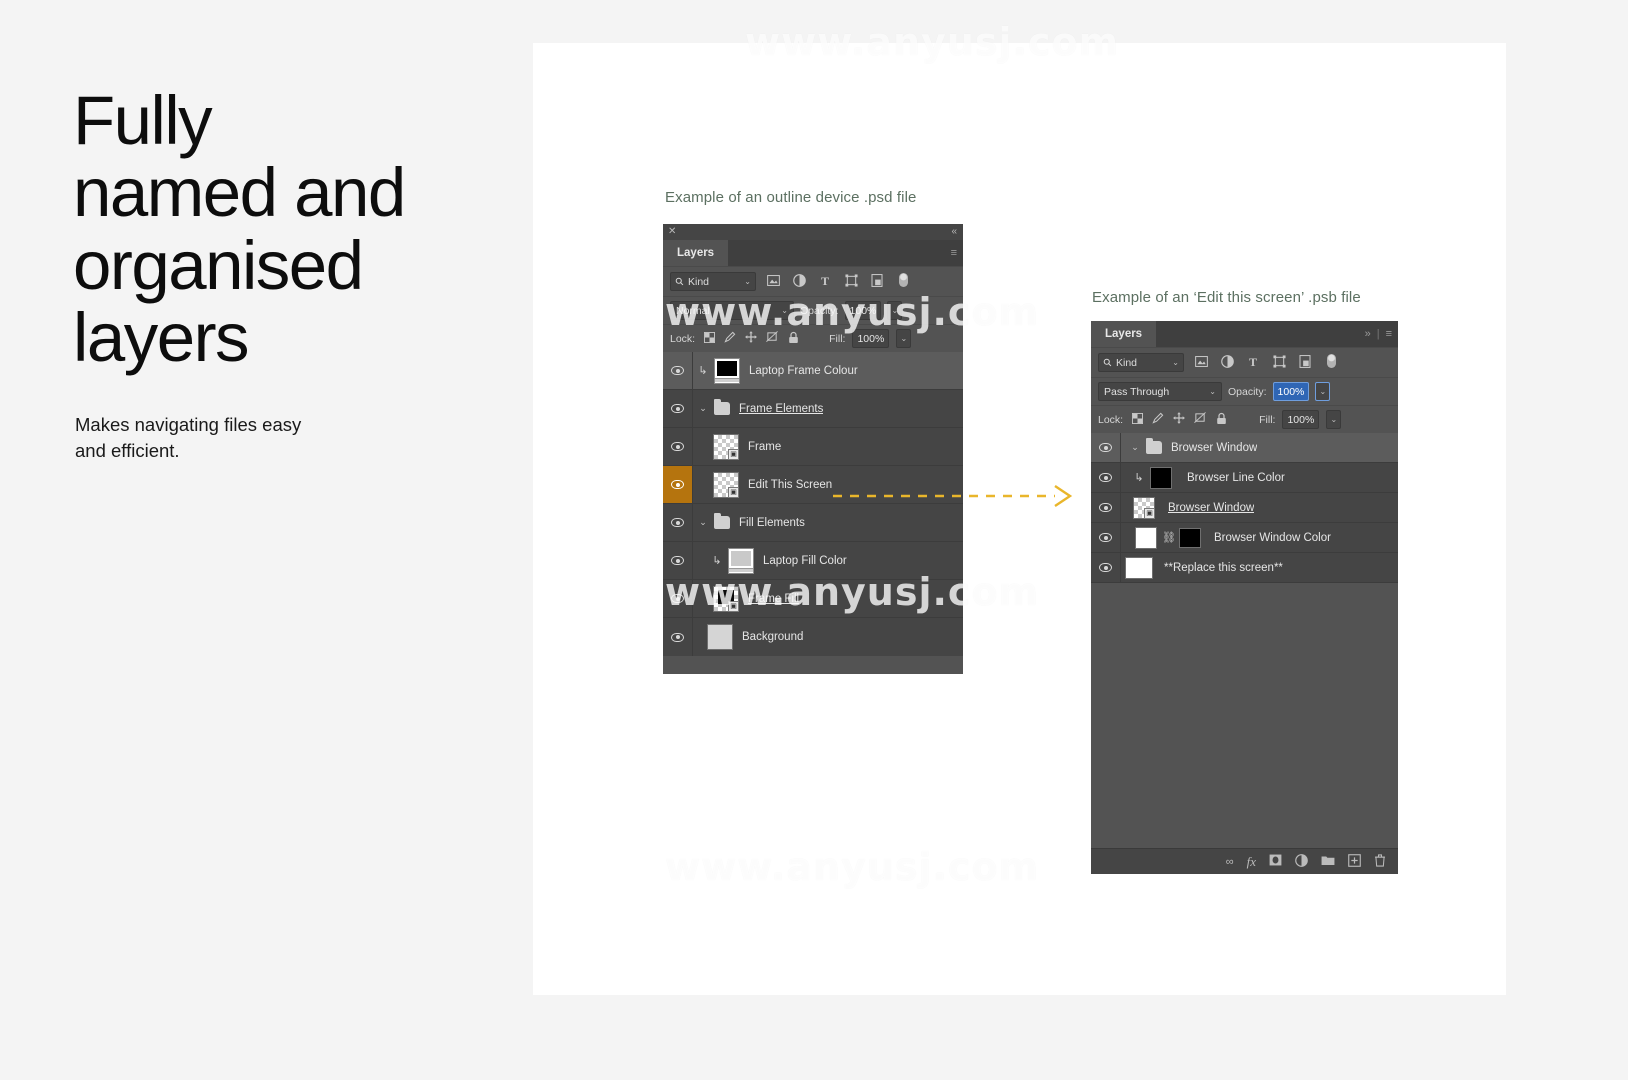 Image resolution: width=1628 pixels, height=1080 pixels. Describe the element at coordinates (1354, 861) in the screenshot. I see `new-layer-icon` at that location.